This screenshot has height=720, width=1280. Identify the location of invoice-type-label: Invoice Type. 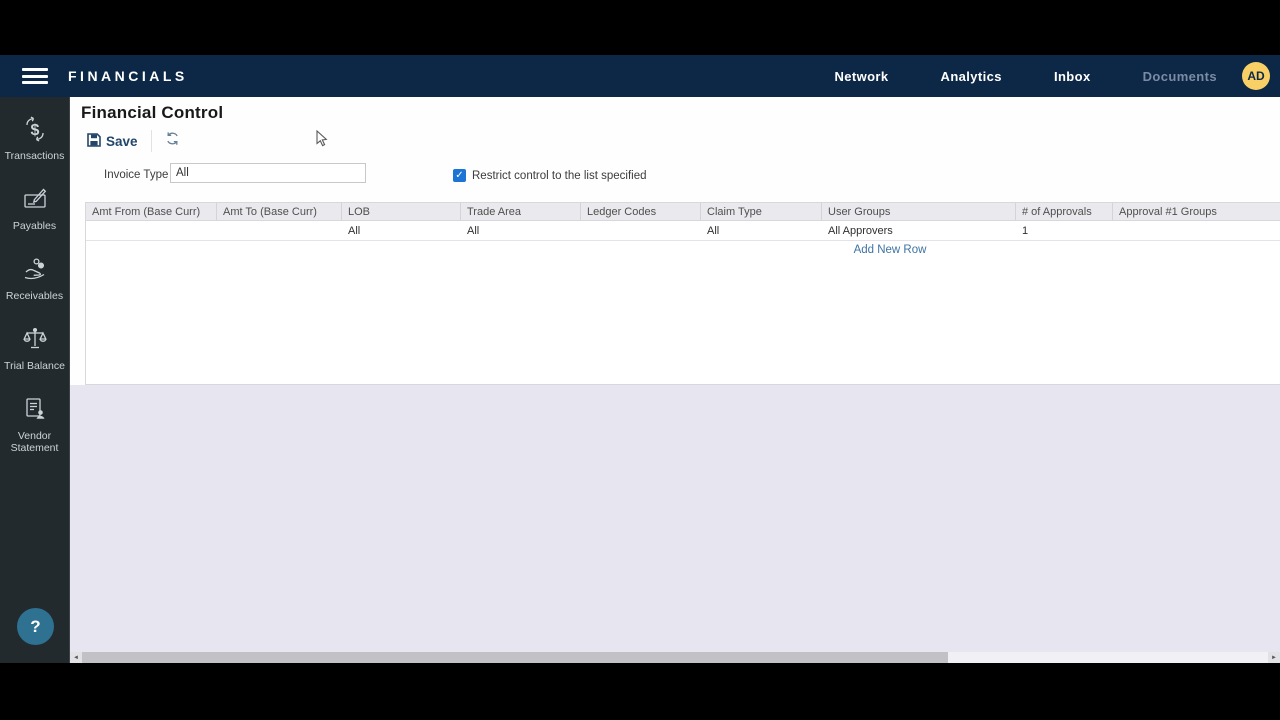
(136, 175).